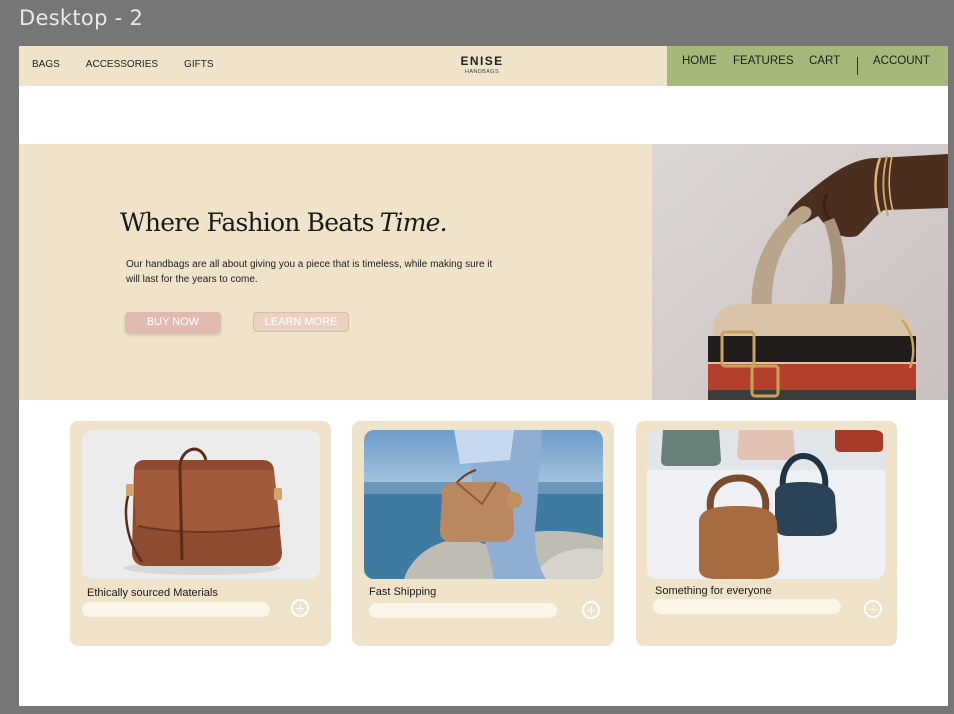 The height and width of the screenshot is (714, 954). I want to click on nav-link-accessories: ACCESSORIES, so click(122, 64).